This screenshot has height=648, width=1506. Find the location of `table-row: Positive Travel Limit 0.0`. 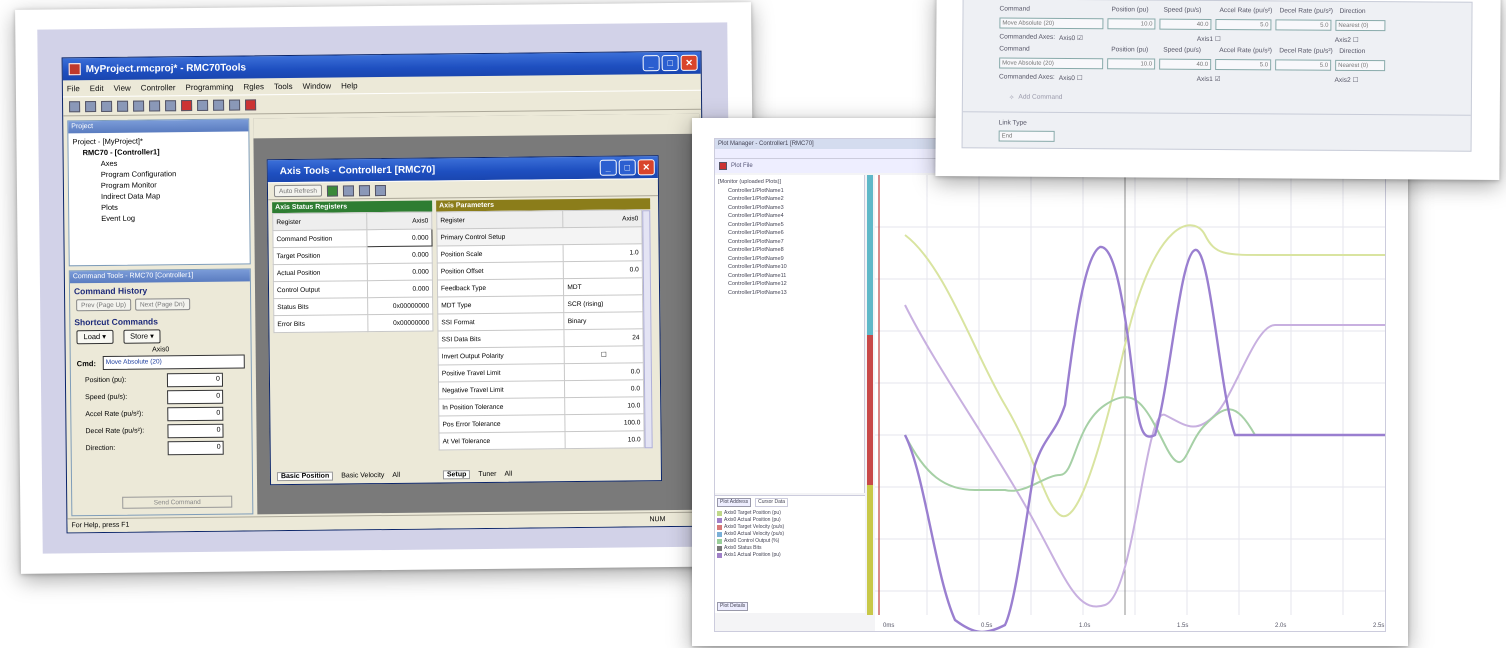

table-row: Positive Travel Limit 0.0 is located at coordinates (541, 372).